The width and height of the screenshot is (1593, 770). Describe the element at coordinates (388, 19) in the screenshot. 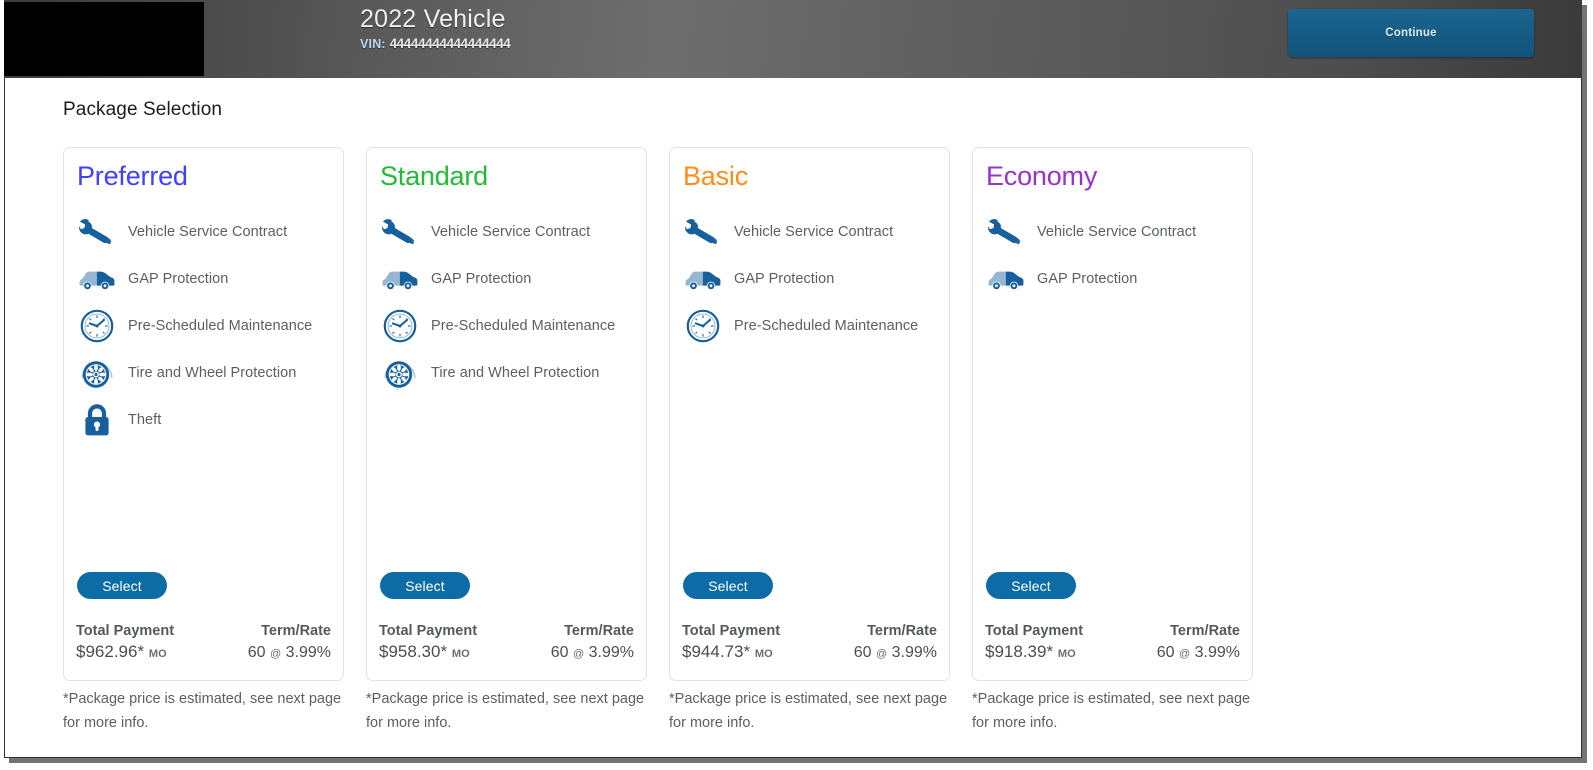

I see `vehicle-year: 2022` at that location.